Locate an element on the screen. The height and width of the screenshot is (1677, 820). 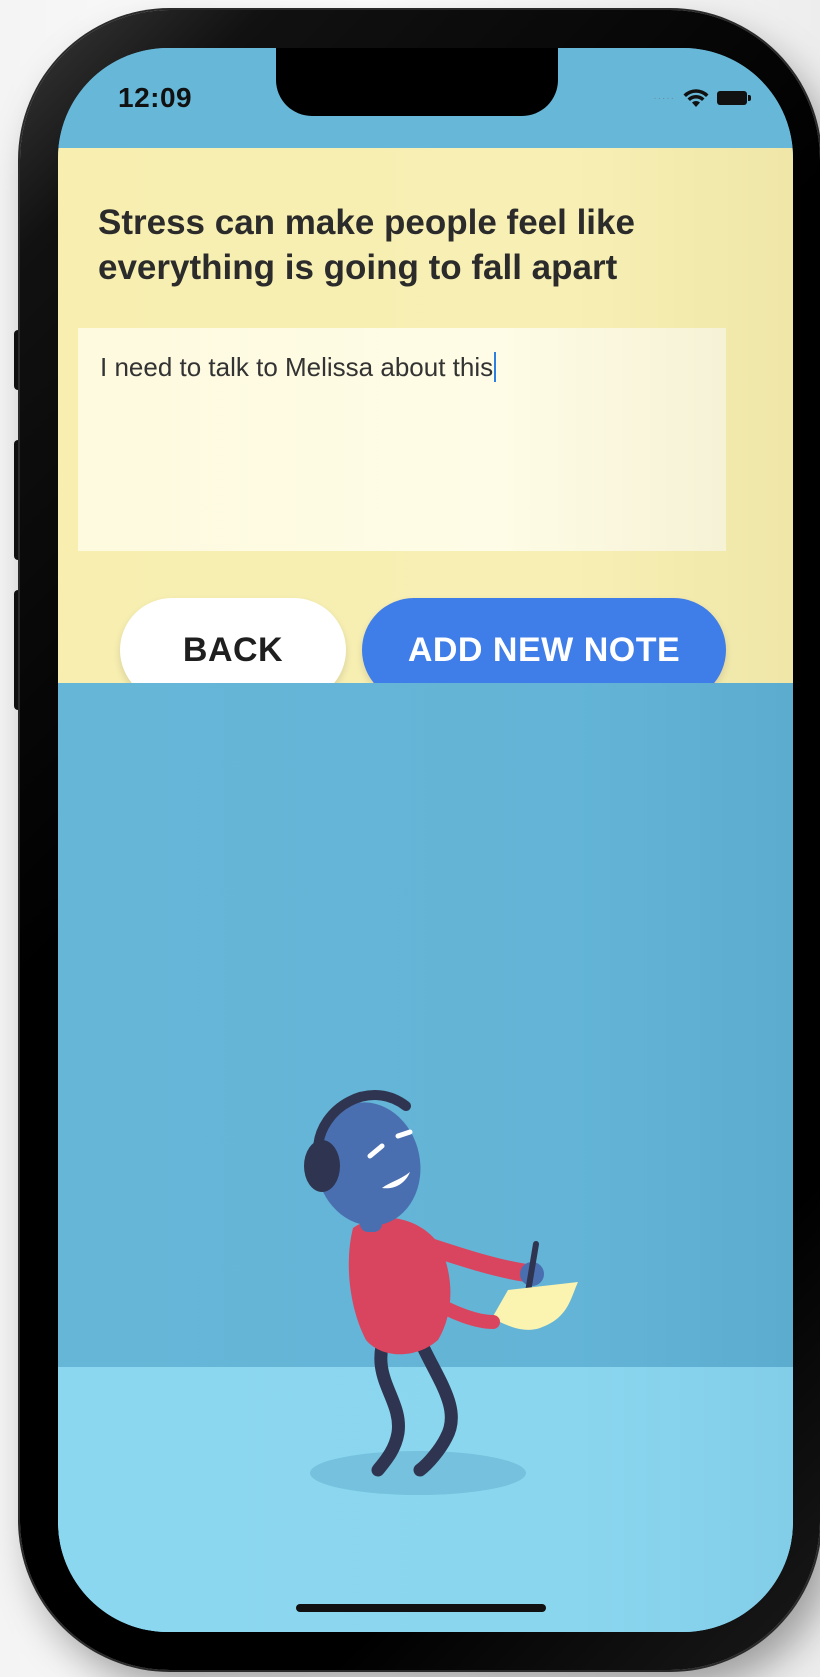
status-bar: 12:09 ····· is located at coordinates (425, 98).